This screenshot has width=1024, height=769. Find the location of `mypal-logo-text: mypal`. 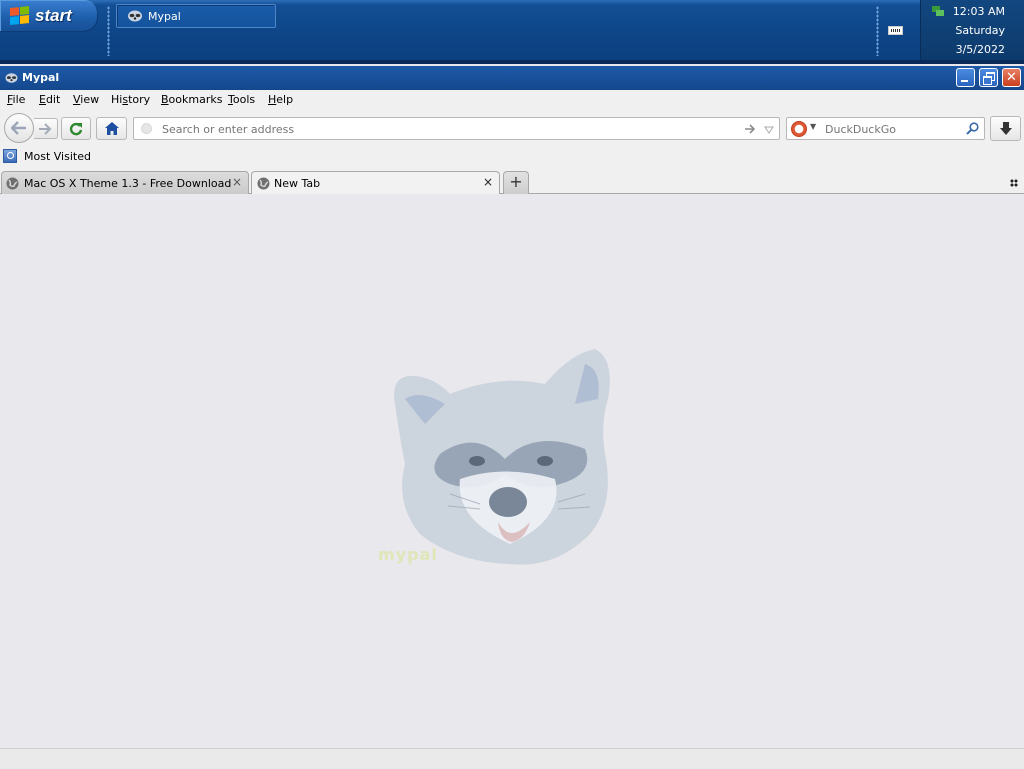

mypal-logo-text: mypal is located at coordinates (408, 554).